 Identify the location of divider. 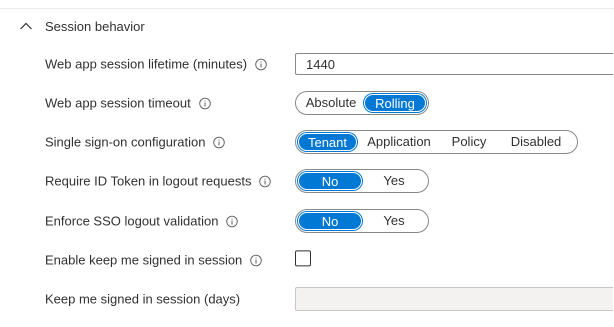
(307, 8).